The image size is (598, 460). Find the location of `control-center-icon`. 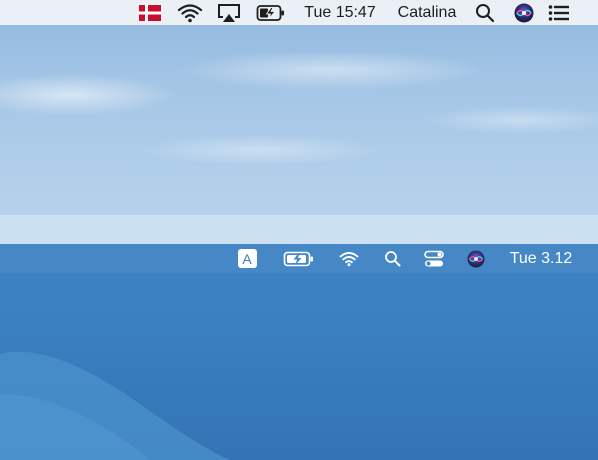

control-center-icon is located at coordinates (434, 258).